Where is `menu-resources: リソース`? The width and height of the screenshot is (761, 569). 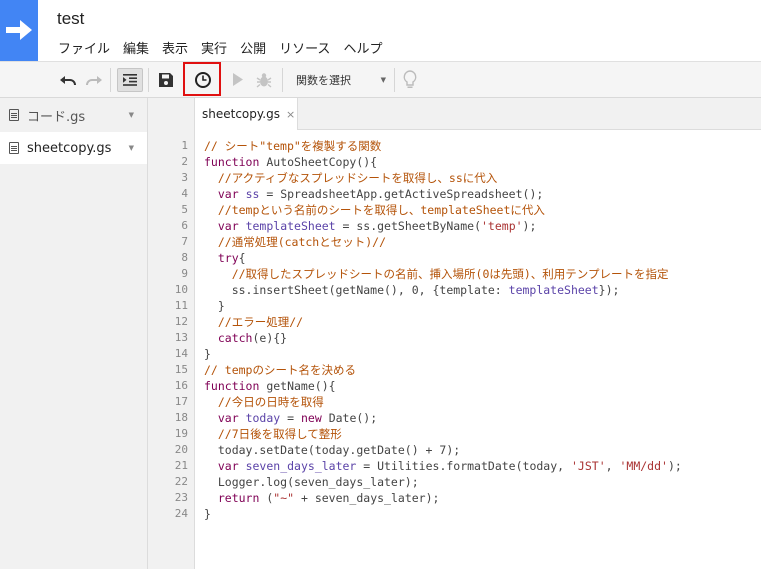
menu-resources: リソース is located at coordinates (304, 48).